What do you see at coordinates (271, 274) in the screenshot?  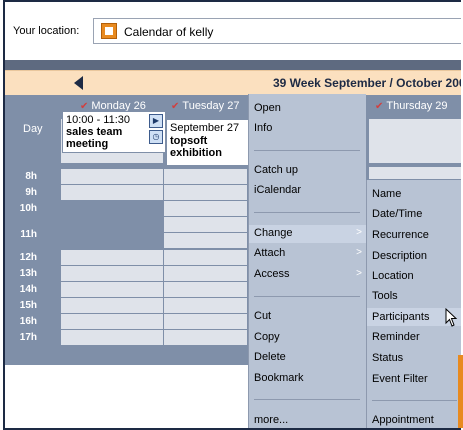 I see `menu-item-access: Access` at bounding box center [271, 274].